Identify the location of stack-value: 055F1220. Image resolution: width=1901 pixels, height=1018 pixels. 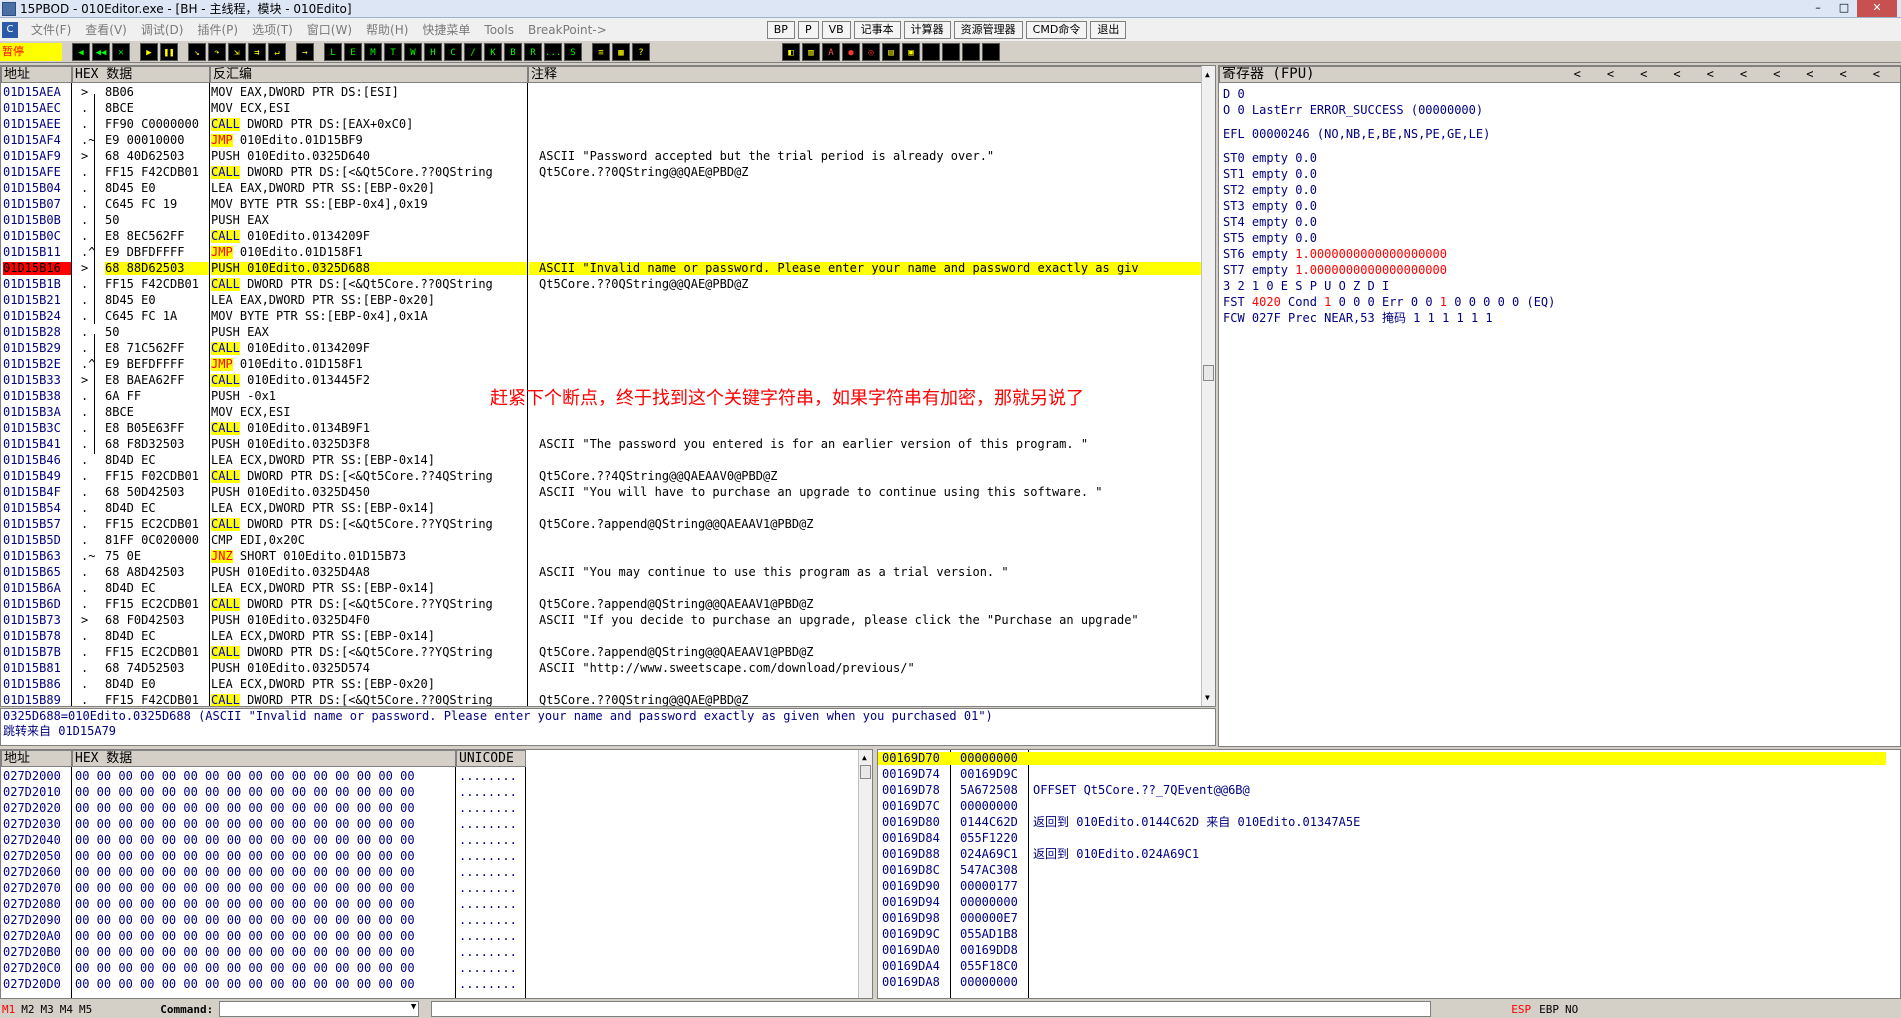
(989, 838).